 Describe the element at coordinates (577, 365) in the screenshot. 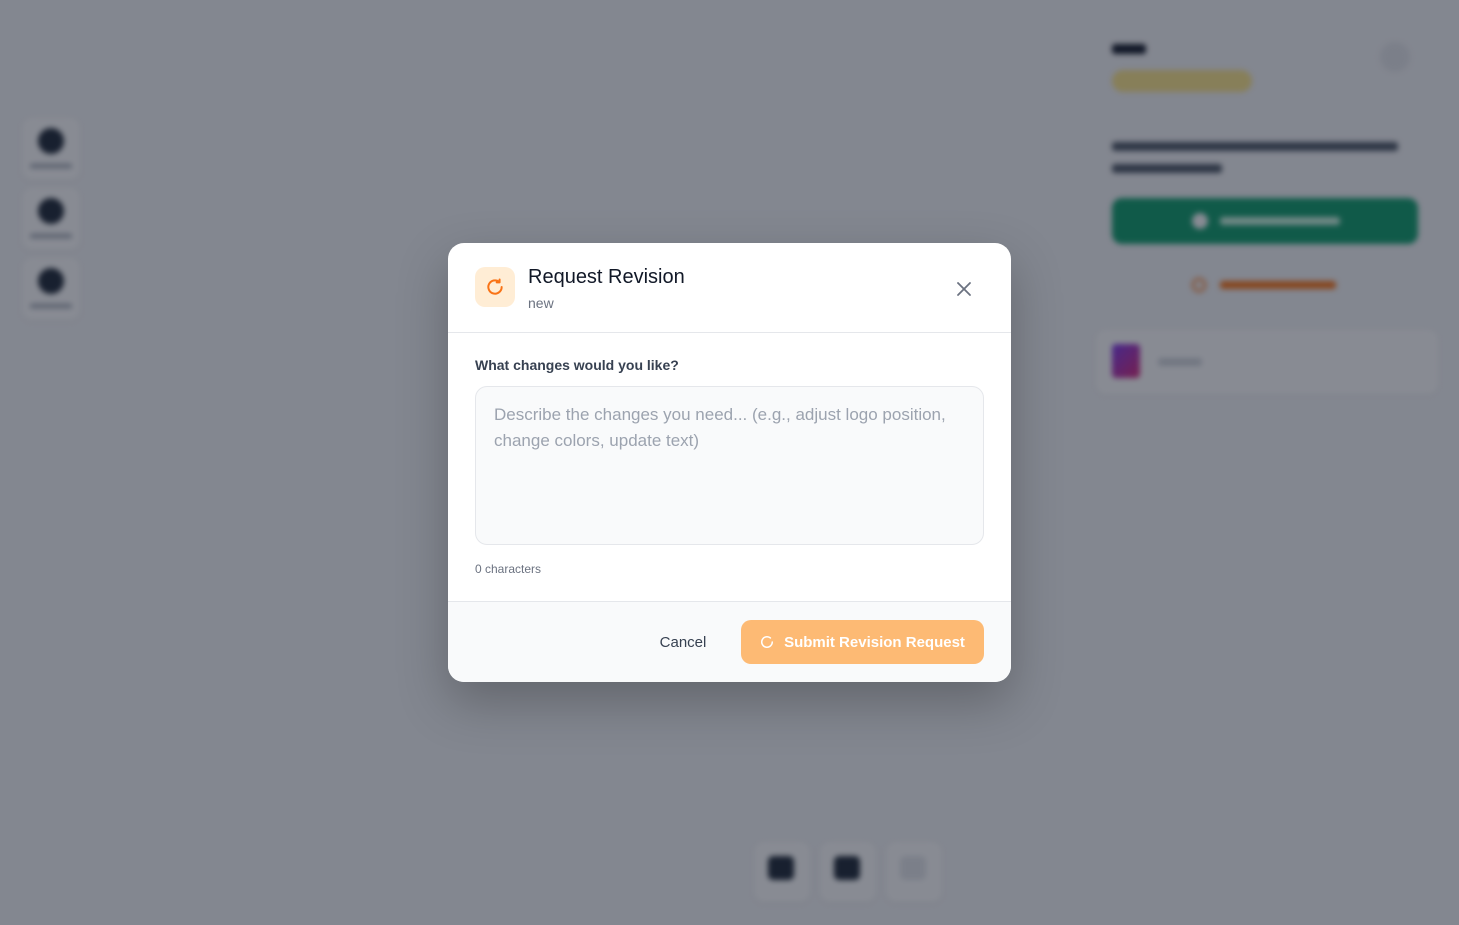

I see `field-label: What changes would you like?` at that location.